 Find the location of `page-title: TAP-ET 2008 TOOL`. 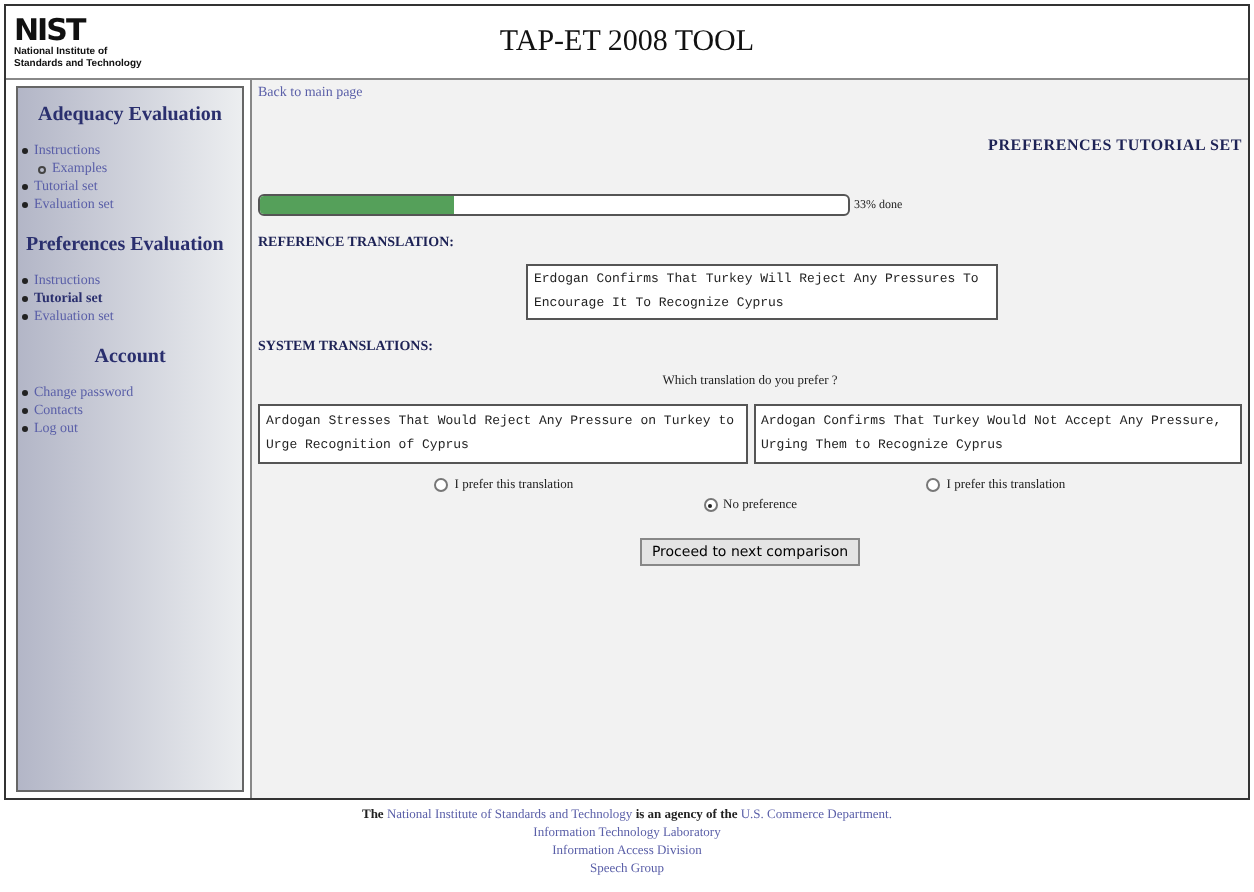

page-title: TAP-ET 2008 TOOL is located at coordinates (627, 42).